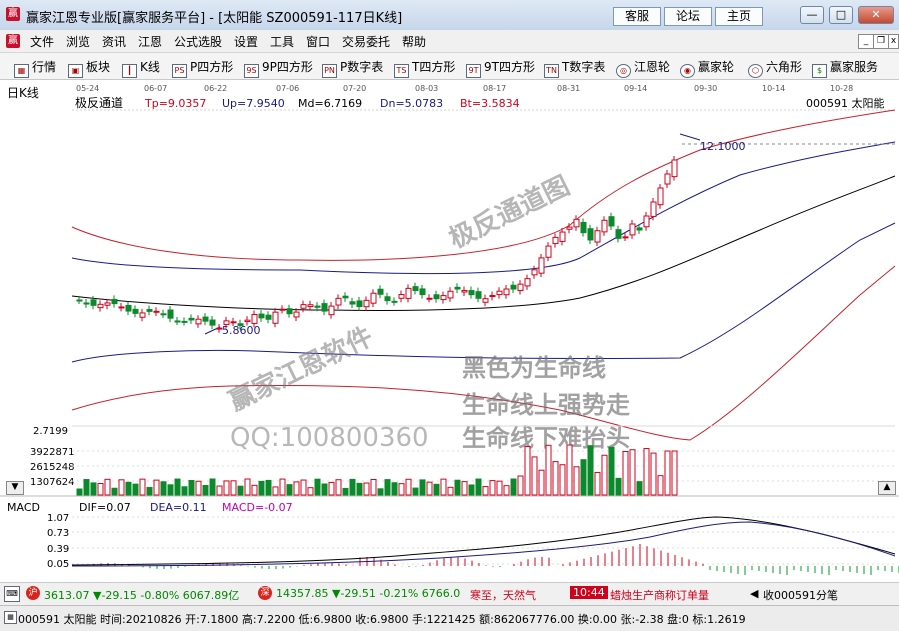 The image size is (899, 631). Describe the element at coordinates (52, 482) in the screenshot. I see `volume-axis-label: 1307624` at that location.